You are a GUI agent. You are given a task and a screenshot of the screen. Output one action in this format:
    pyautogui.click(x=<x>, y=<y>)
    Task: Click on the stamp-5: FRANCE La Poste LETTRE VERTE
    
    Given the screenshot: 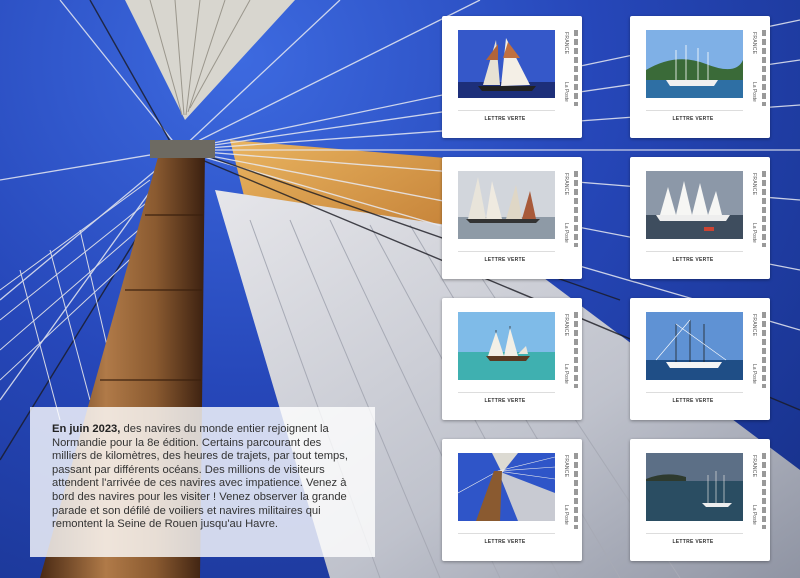 What is the action you would take?
    pyautogui.click(x=512, y=359)
    